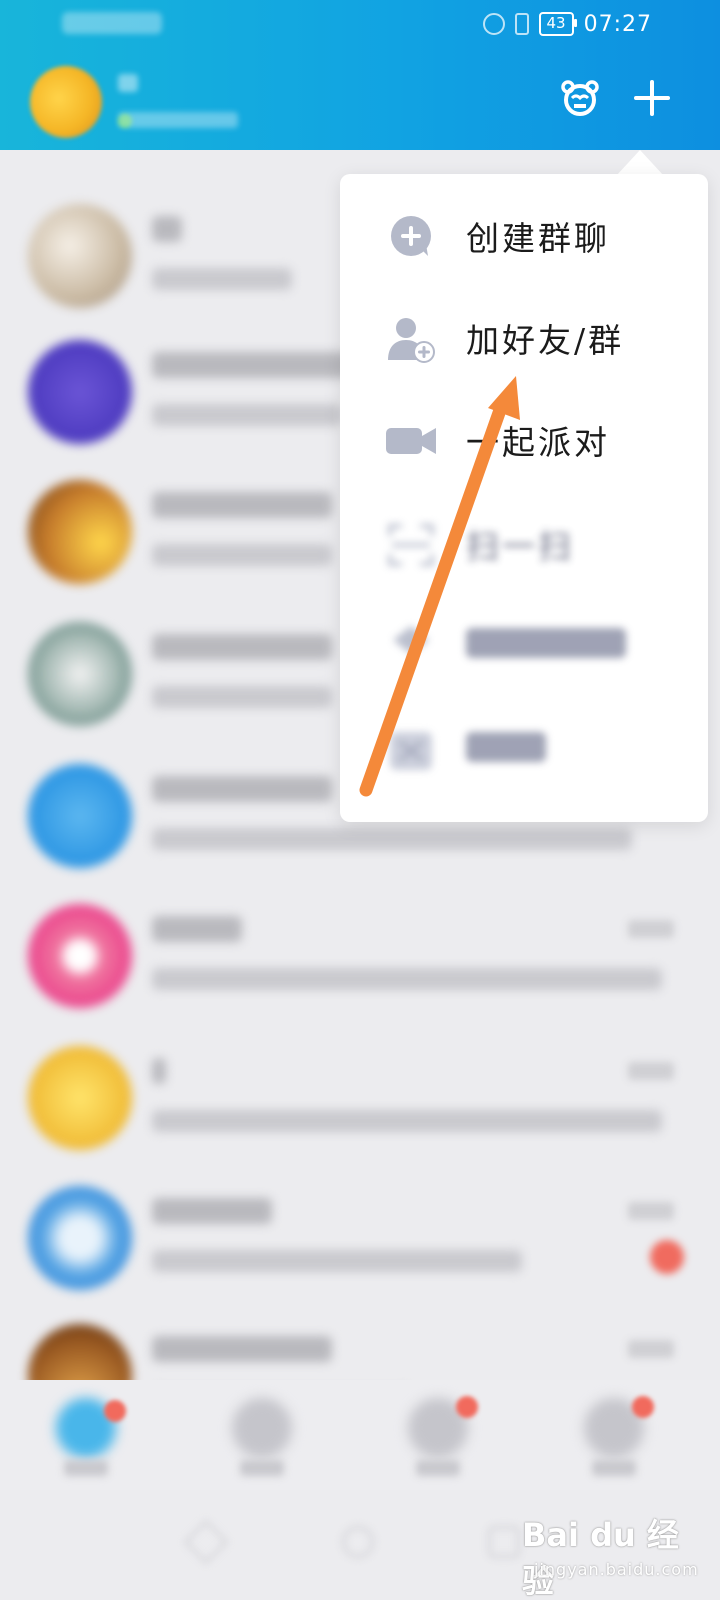 The width and height of the screenshot is (720, 1600). Describe the element at coordinates (178, 120) in the screenshot. I see `online-status-text` at that location.